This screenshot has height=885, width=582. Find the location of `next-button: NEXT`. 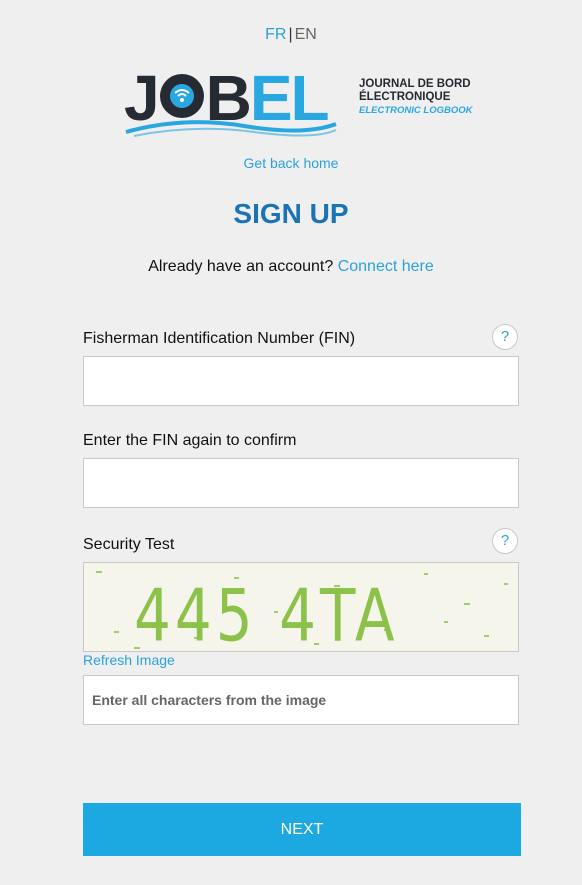

next-button: NEXT is located at coordinates (302, 829).